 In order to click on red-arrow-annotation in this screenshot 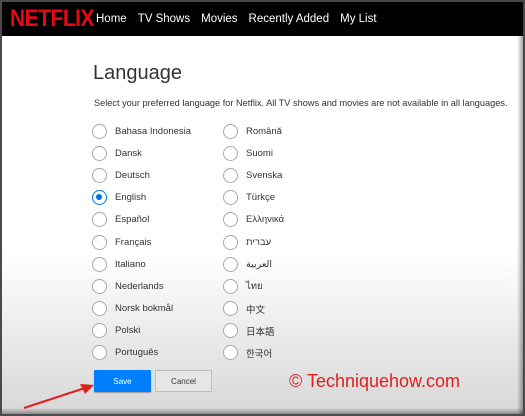, I will do `click(58, 396)`.